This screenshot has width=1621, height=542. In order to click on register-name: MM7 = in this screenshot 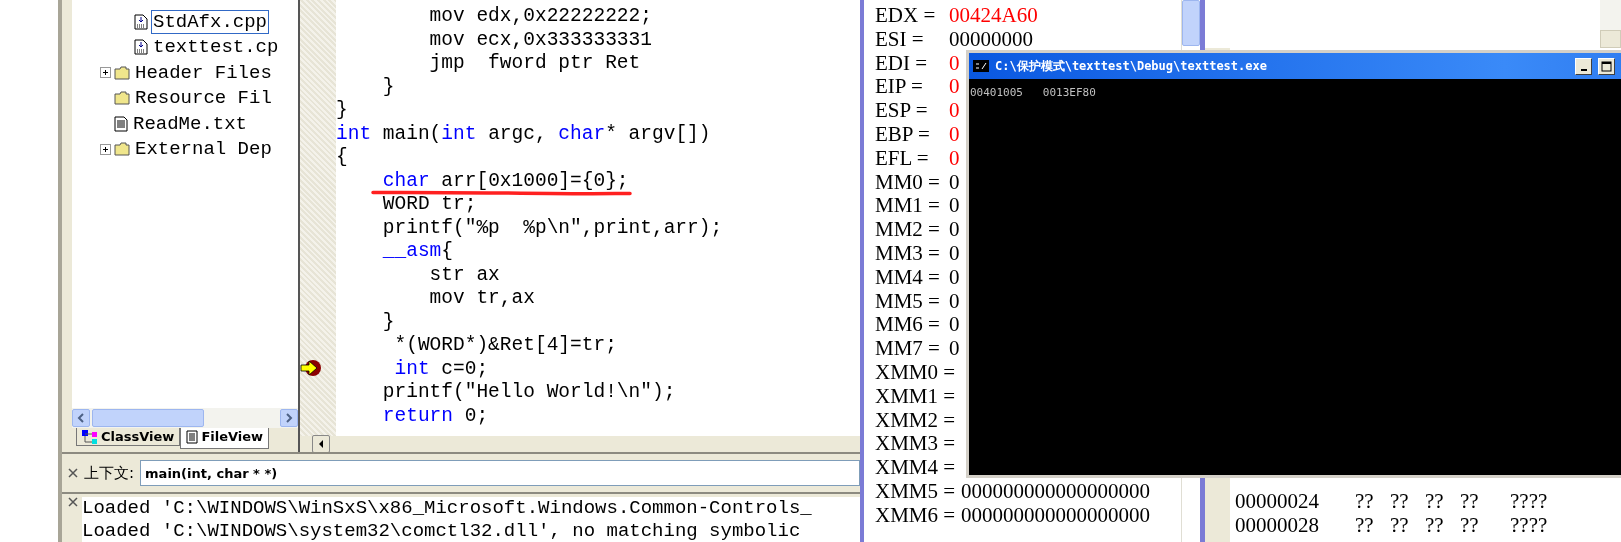, I will do `click(908, 348)`.